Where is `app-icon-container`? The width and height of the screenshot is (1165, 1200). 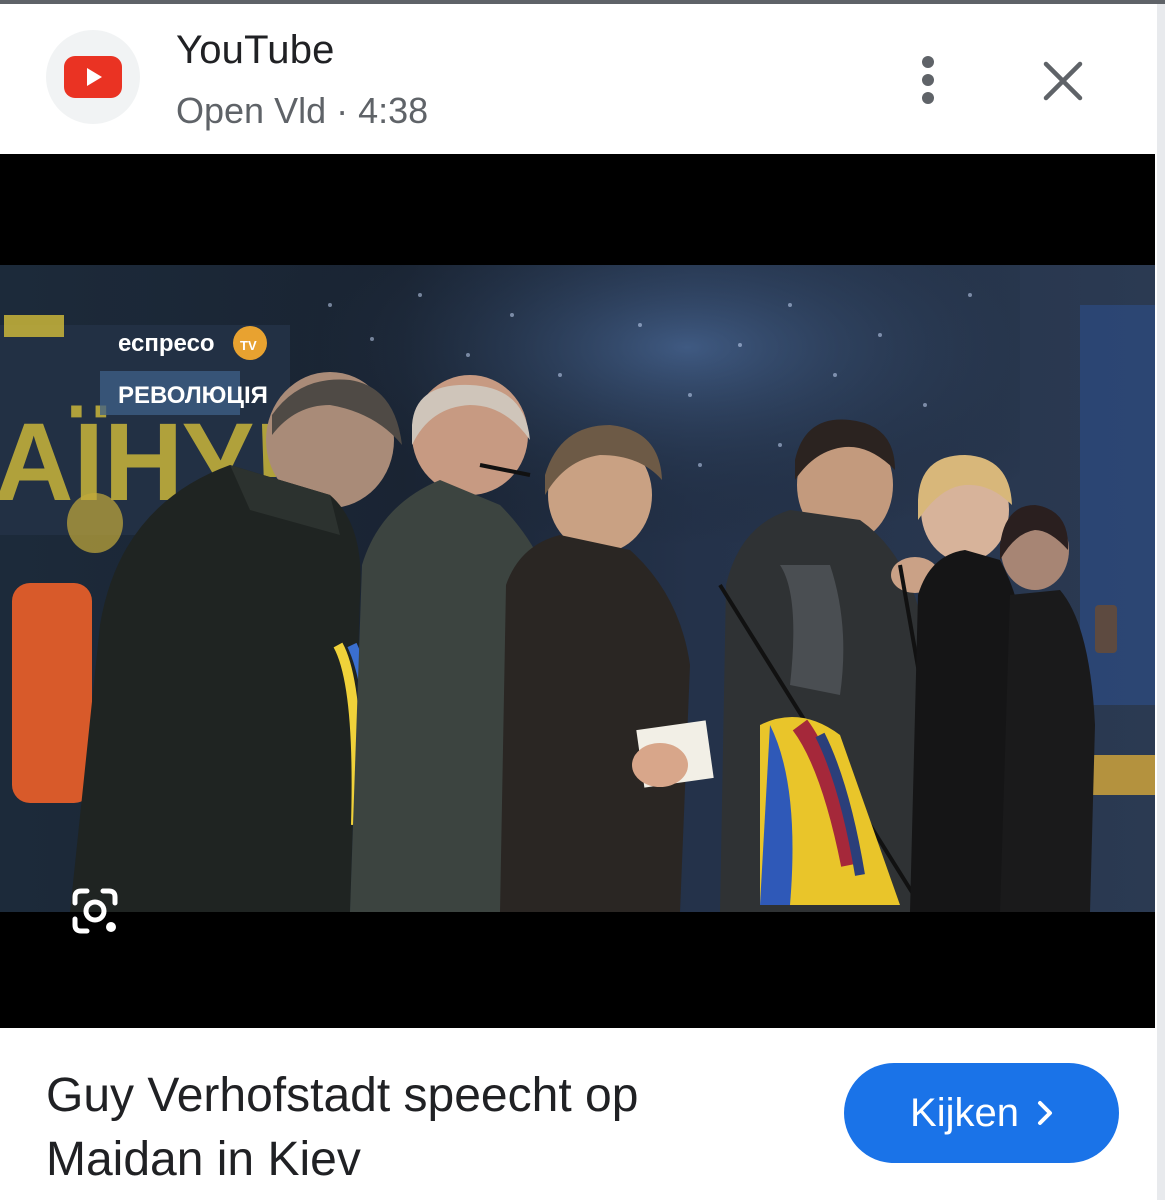 app-icon-container is located at coordinates (93, 77).